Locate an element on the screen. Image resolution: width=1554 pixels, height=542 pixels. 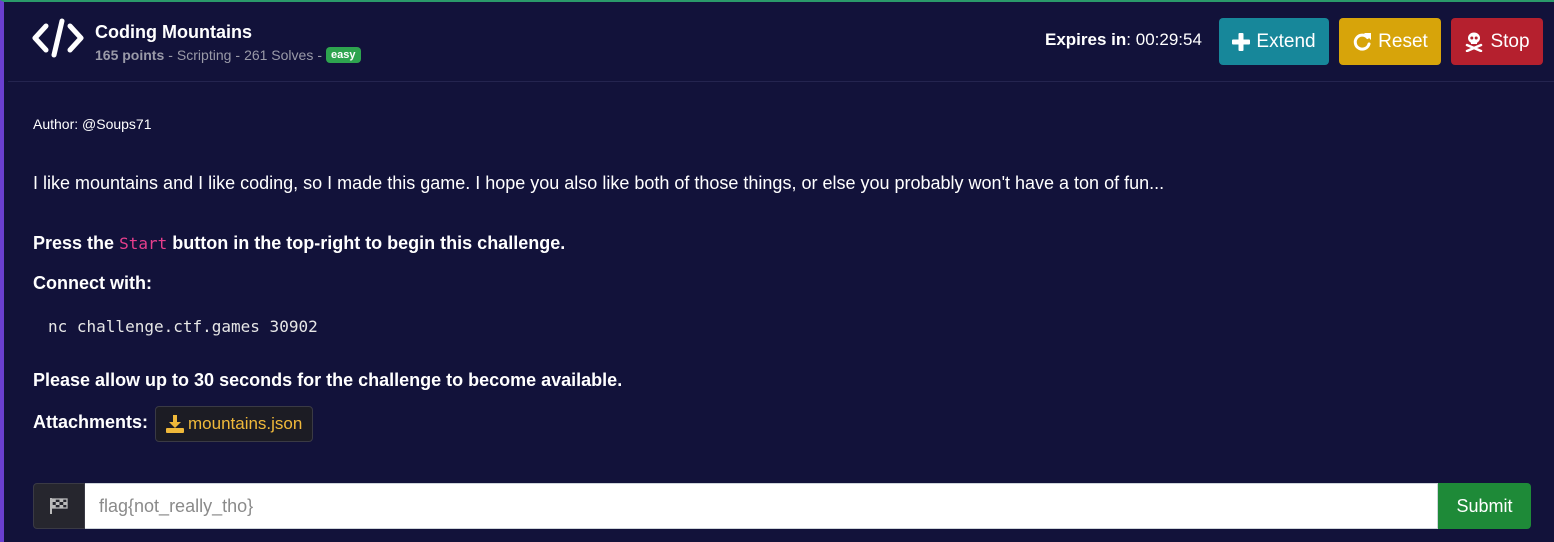
flag-form: Submit is located at coordinates (782, 506).